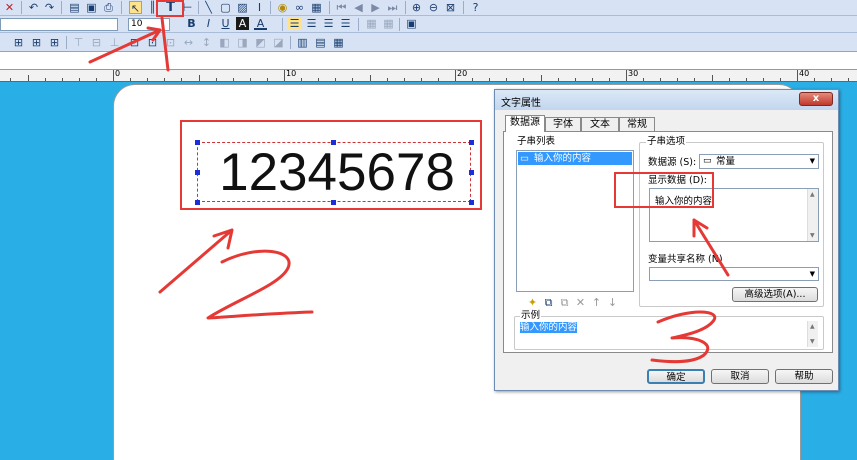 The image size is (857, 460). Describe the element at coordinates (125, 45) in the screenshot. I see `arrow-to-text-tool` at that location.